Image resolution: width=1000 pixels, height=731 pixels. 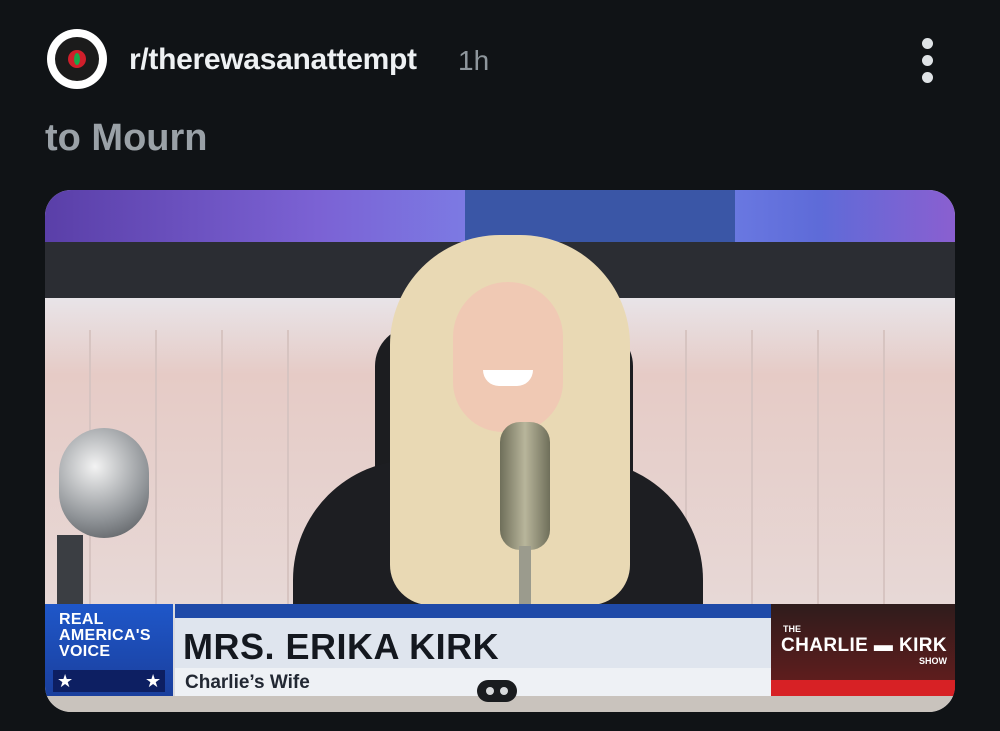 I want to click on show-logo: THE CHARLIE ▬ KIRK SHOW, so click(x=863, y=650).